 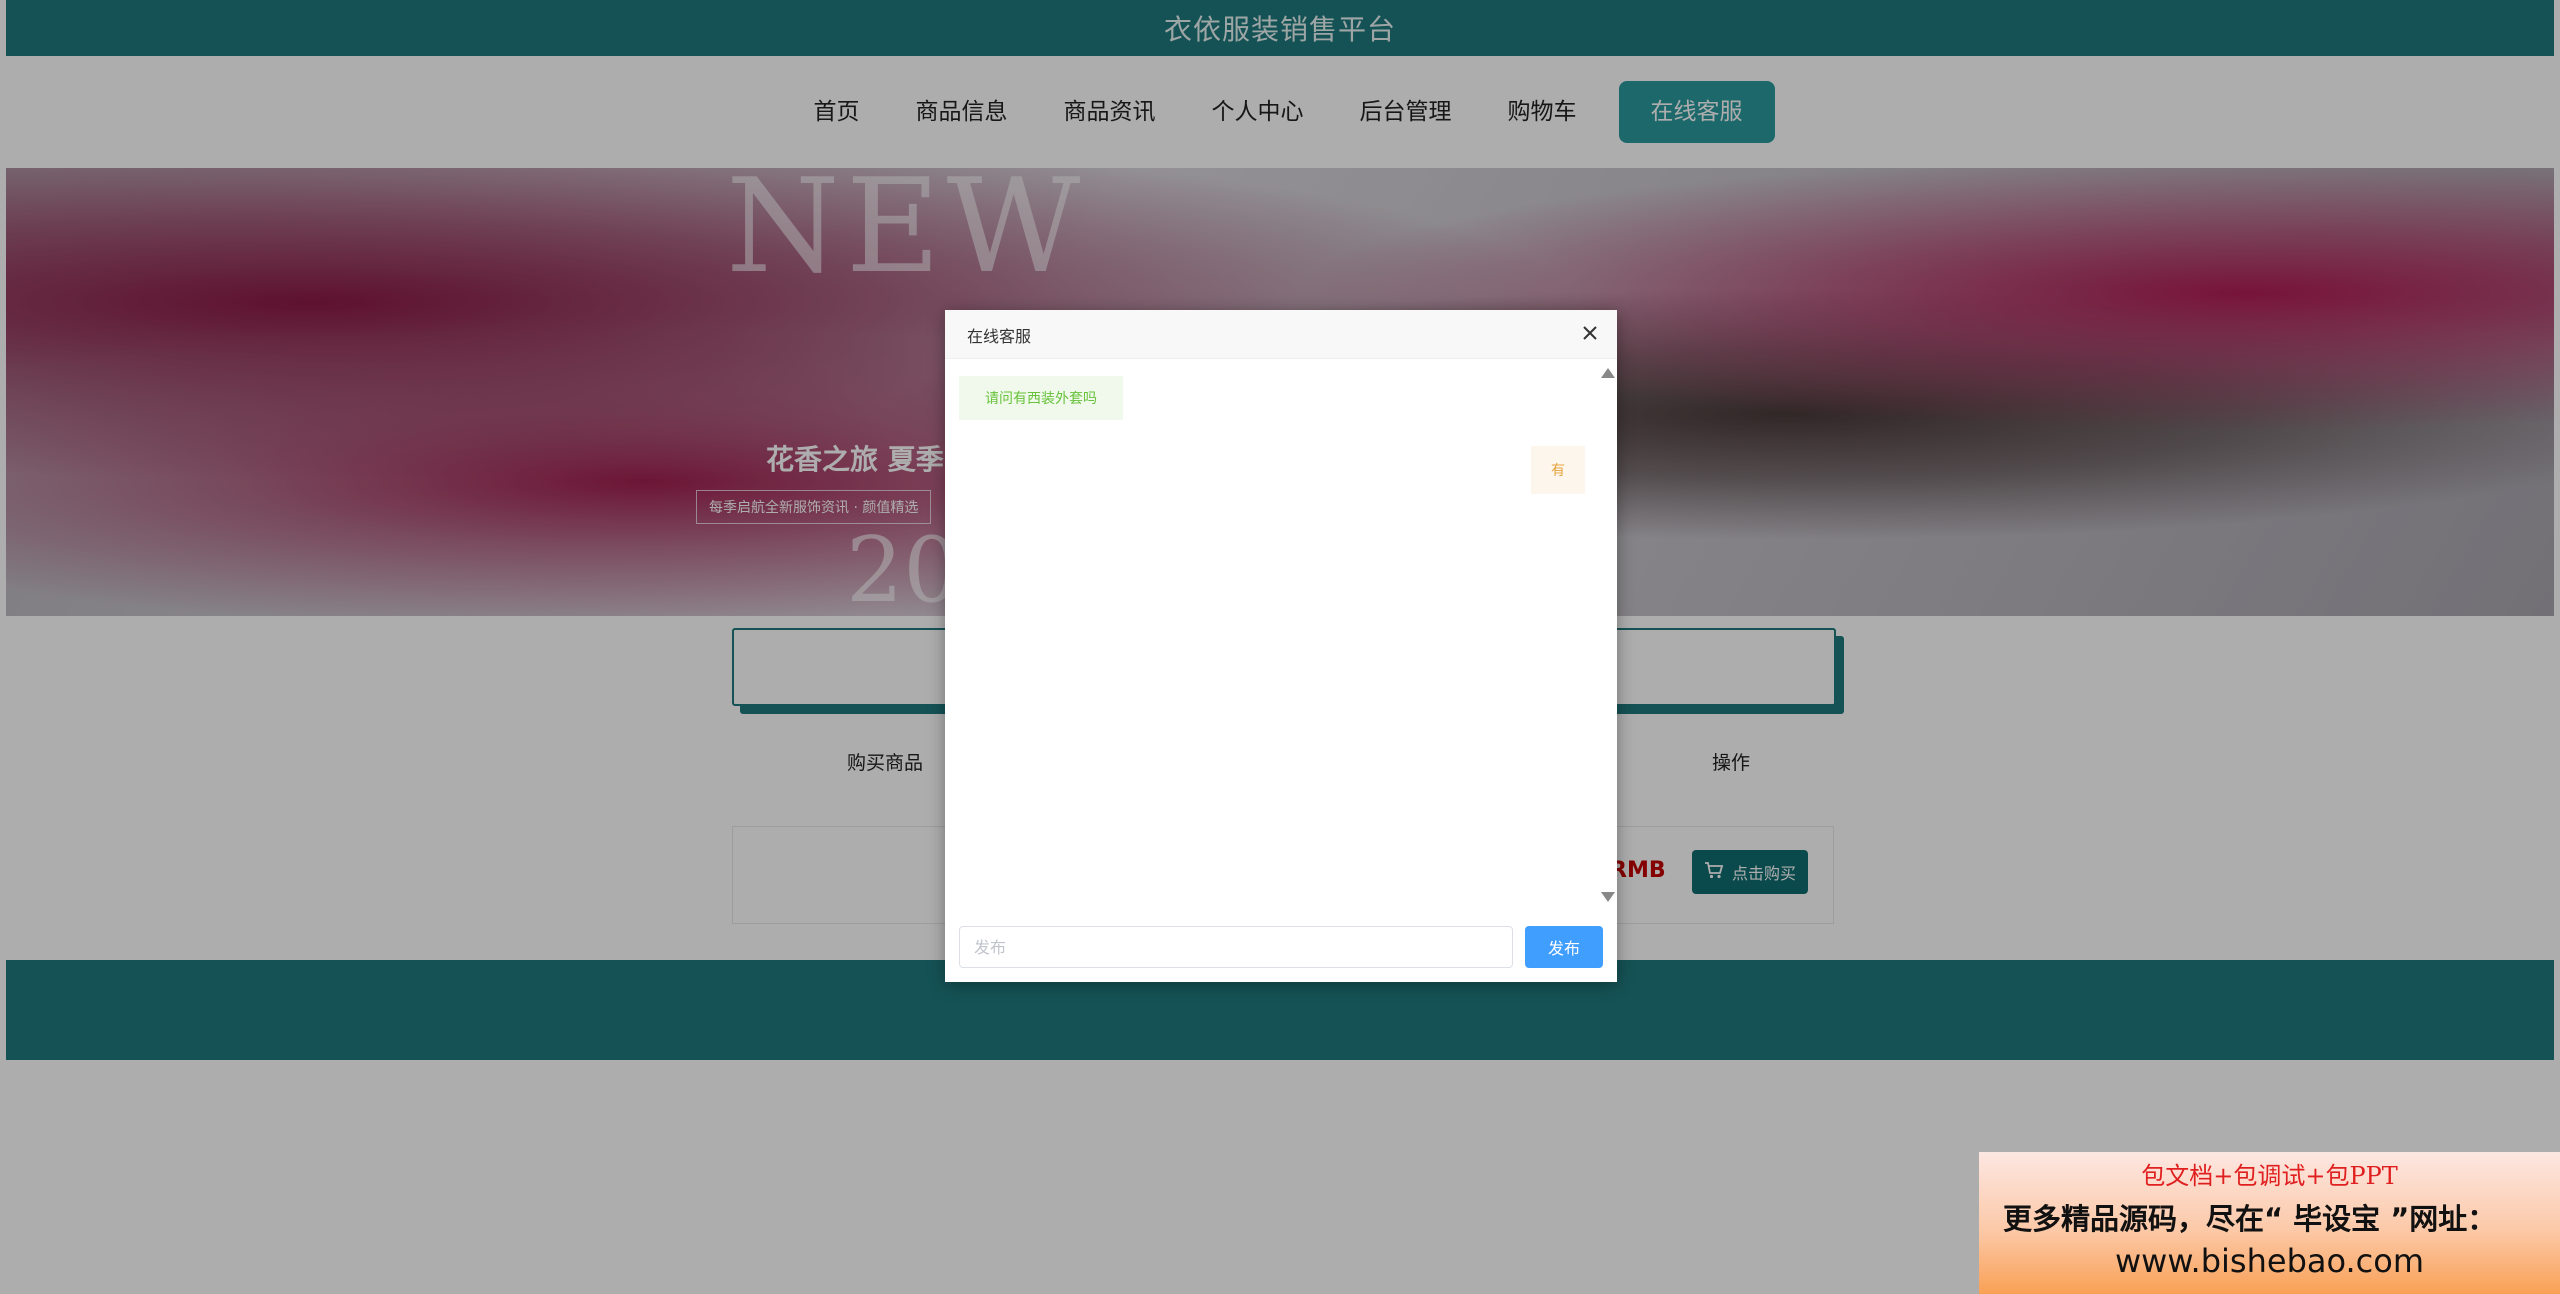 What do you see at coordinates (1608, 373) in the screenshot?
I see `scroll-up-arrow-icon` at bounding box center [1608, 373].